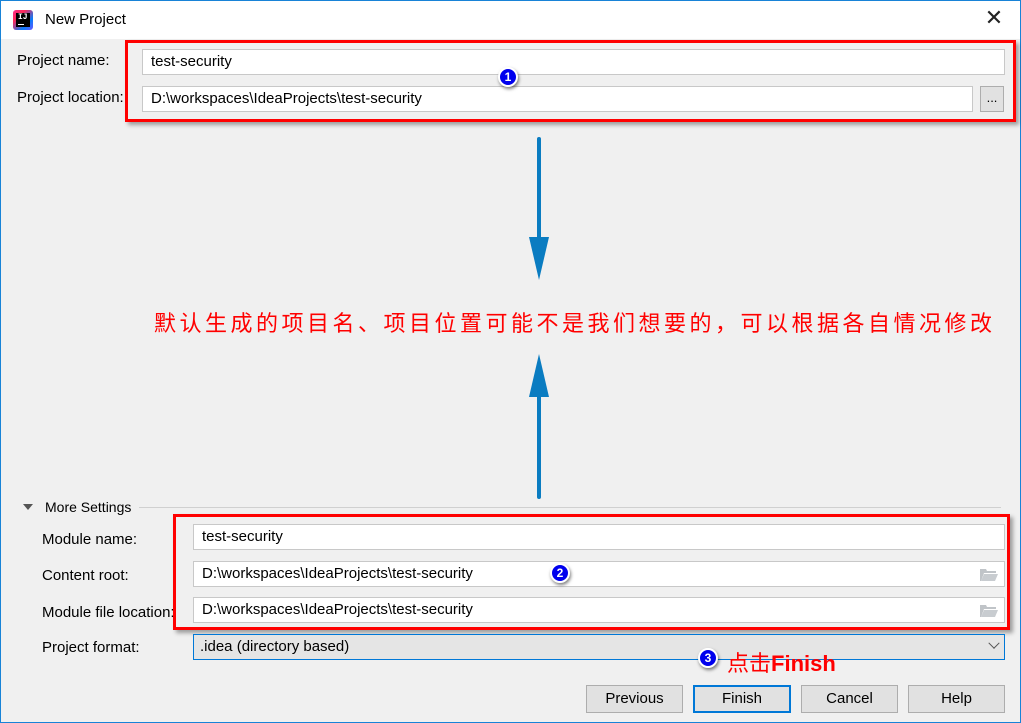  What do you see at coordinates (63, 60) in the screenshot?
I see `project-name-label: Project name:` at bounding box center [63, 60].